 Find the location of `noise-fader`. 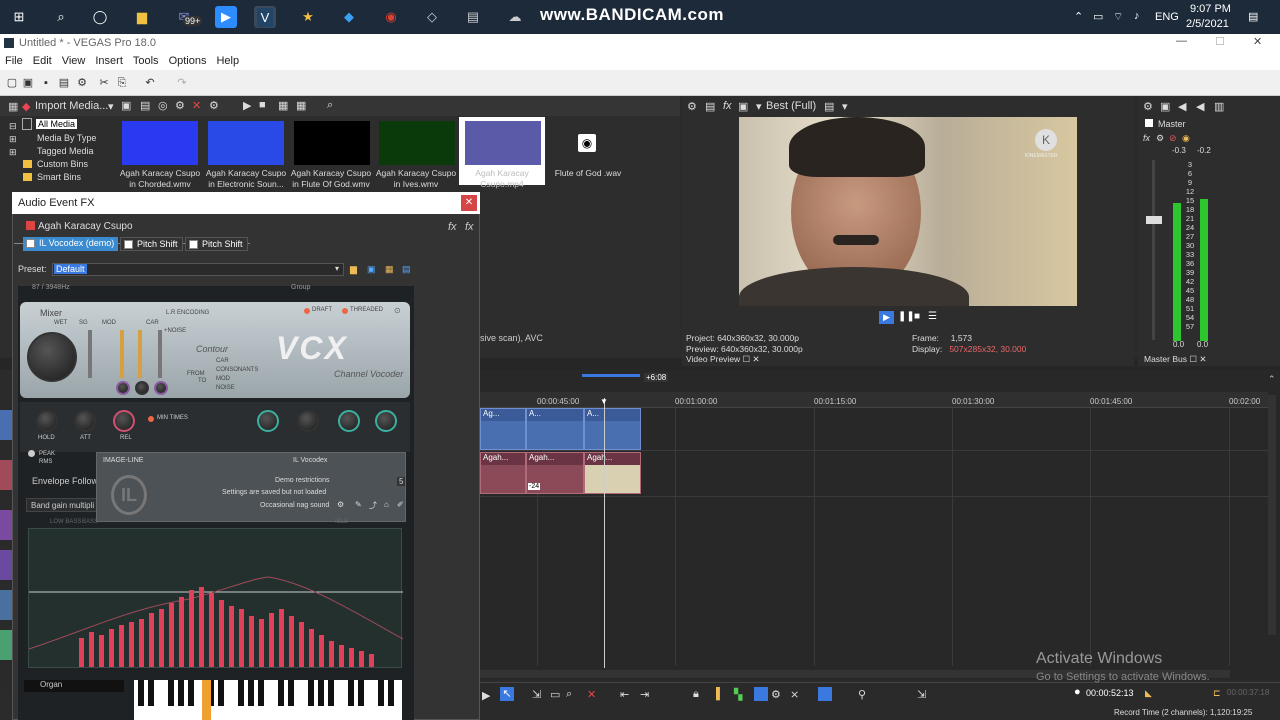

noise-fader is located at coordinates (160, 354).